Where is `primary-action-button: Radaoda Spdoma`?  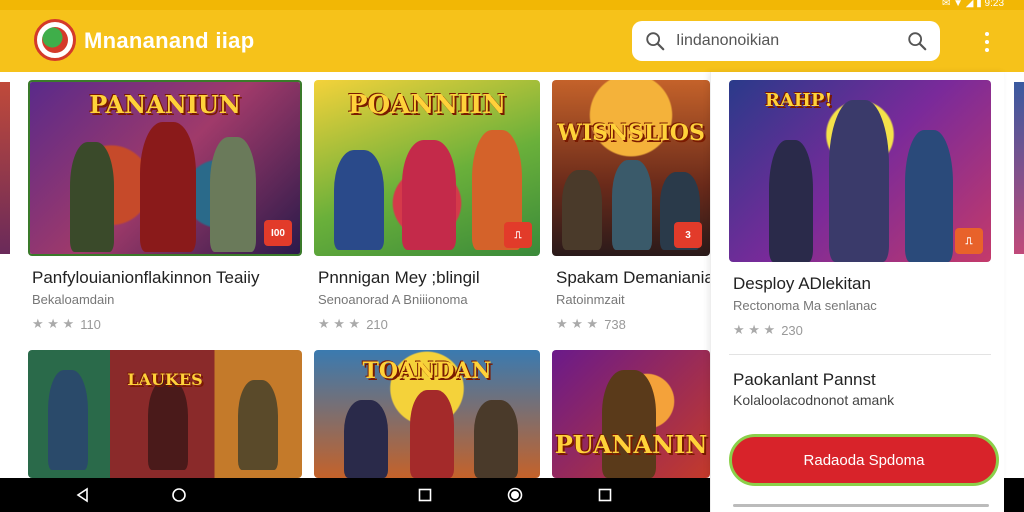
primary-action-button: Radaoda Spdoma is located at coordinates (864, 460).